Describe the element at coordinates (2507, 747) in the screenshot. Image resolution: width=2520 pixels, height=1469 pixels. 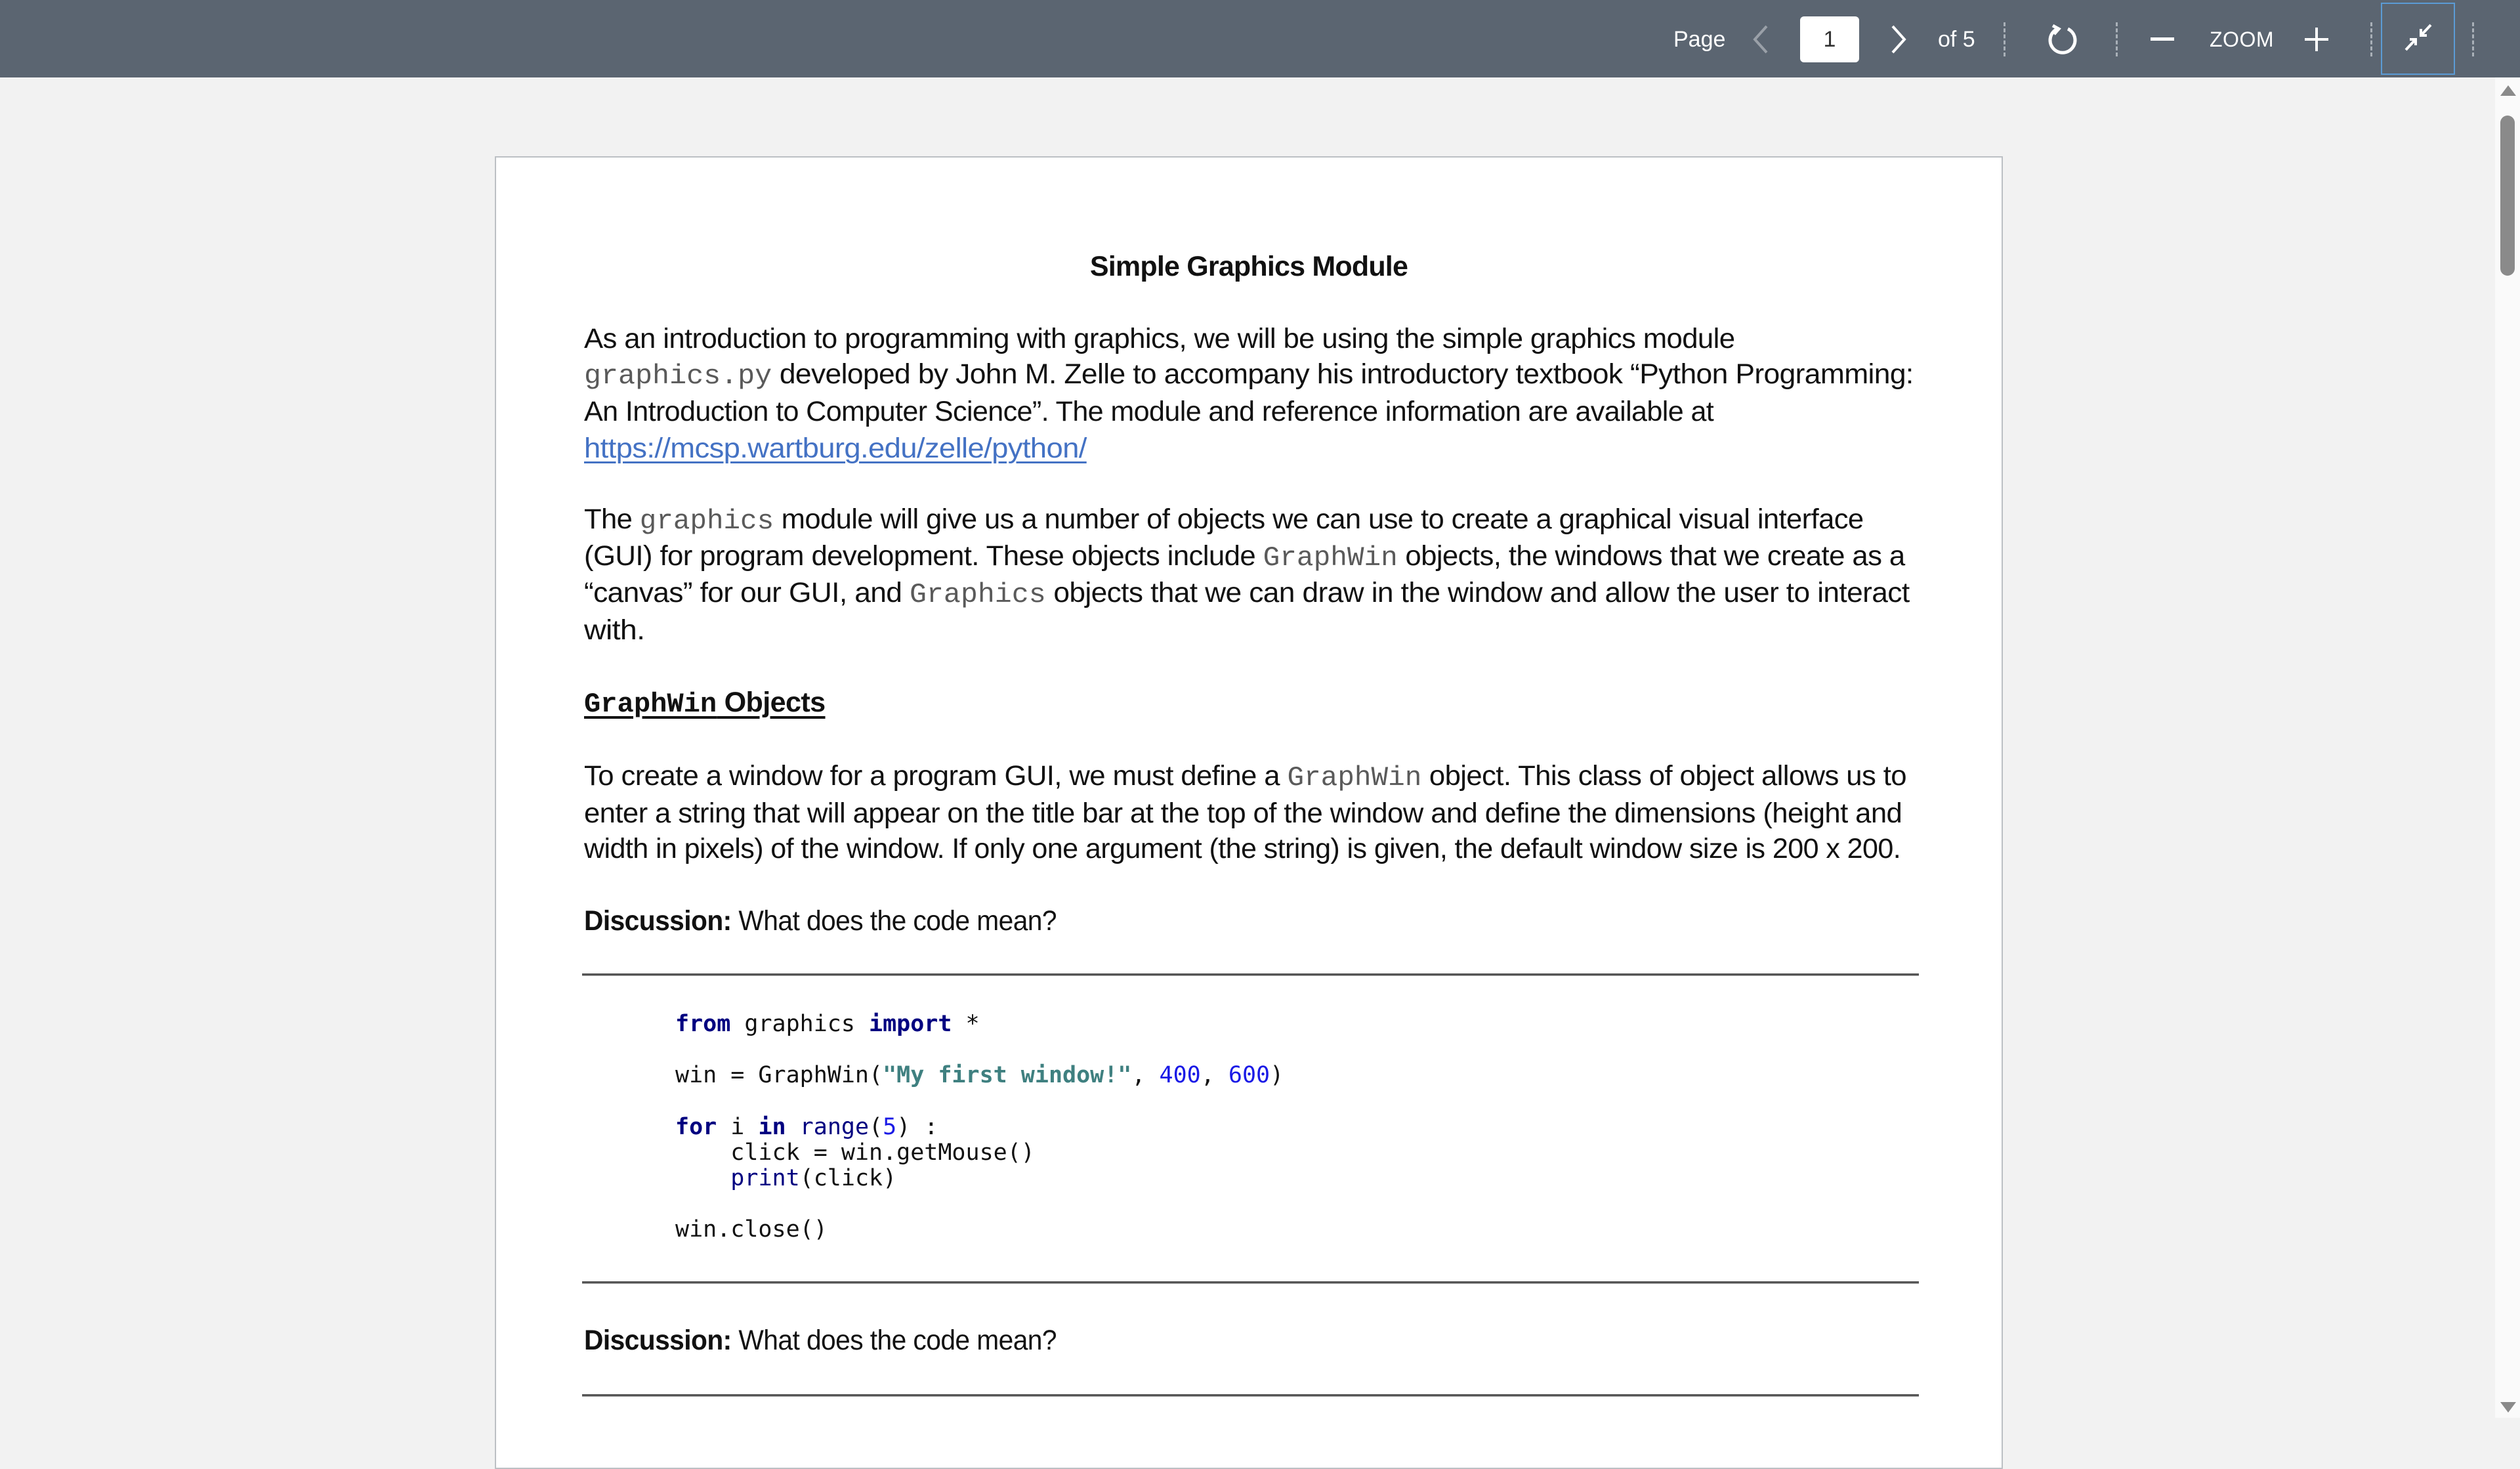
I see `vertical-scrollbar` at that location.